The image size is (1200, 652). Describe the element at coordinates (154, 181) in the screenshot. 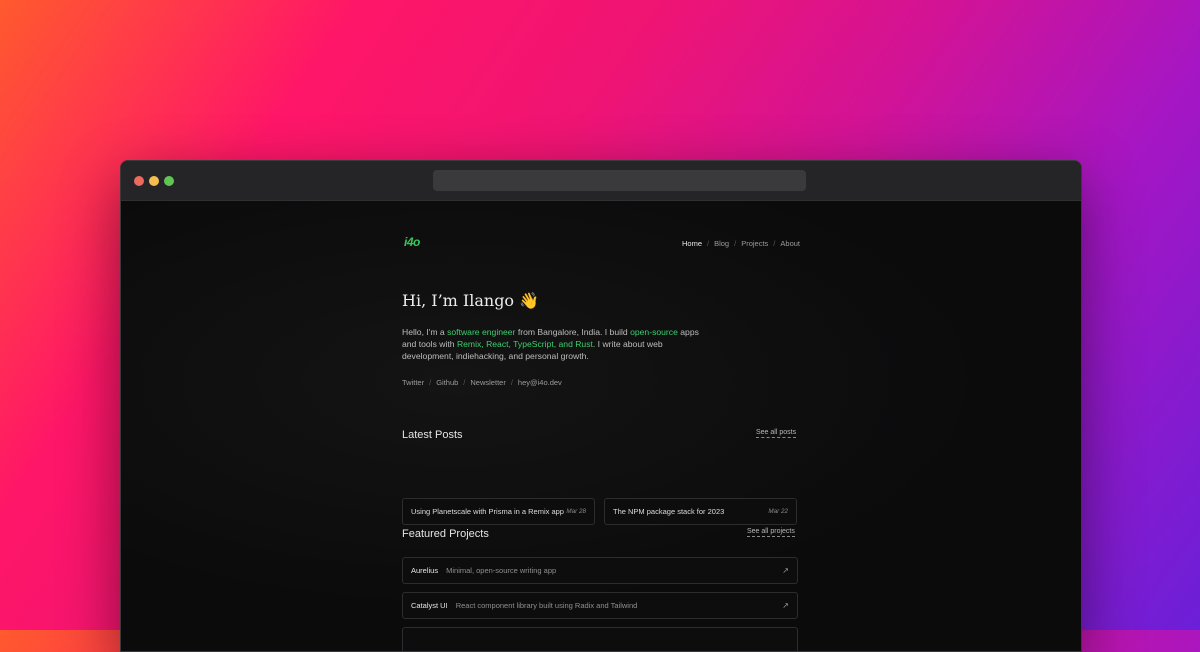

I see `minimize-window-button` at that location.